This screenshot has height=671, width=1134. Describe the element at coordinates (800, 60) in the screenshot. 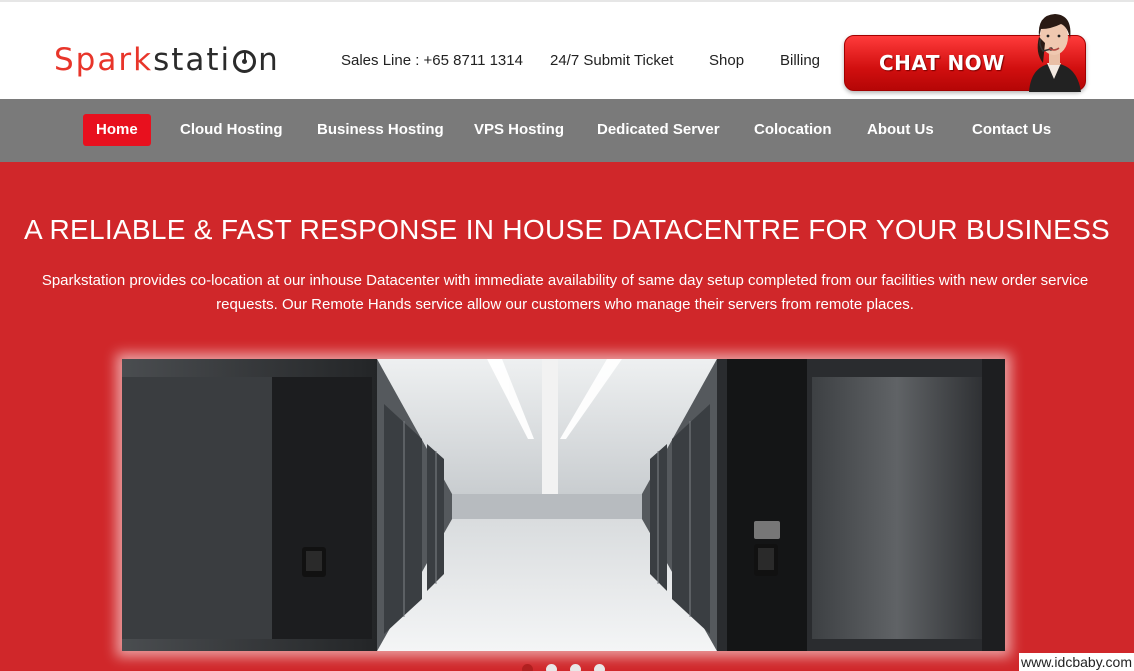

I see `billing-link: Billing` at that location.